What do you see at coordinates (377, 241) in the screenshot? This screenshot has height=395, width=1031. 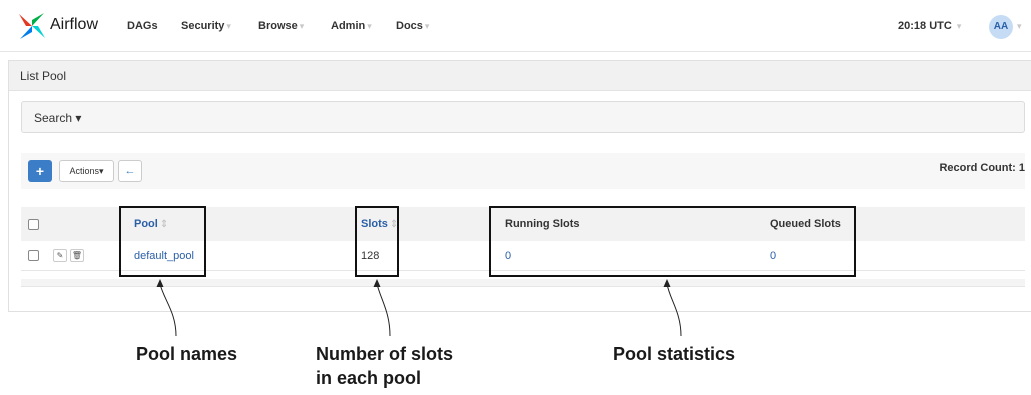 I see `highlight-slots-column` at bounding box center [377, 241].